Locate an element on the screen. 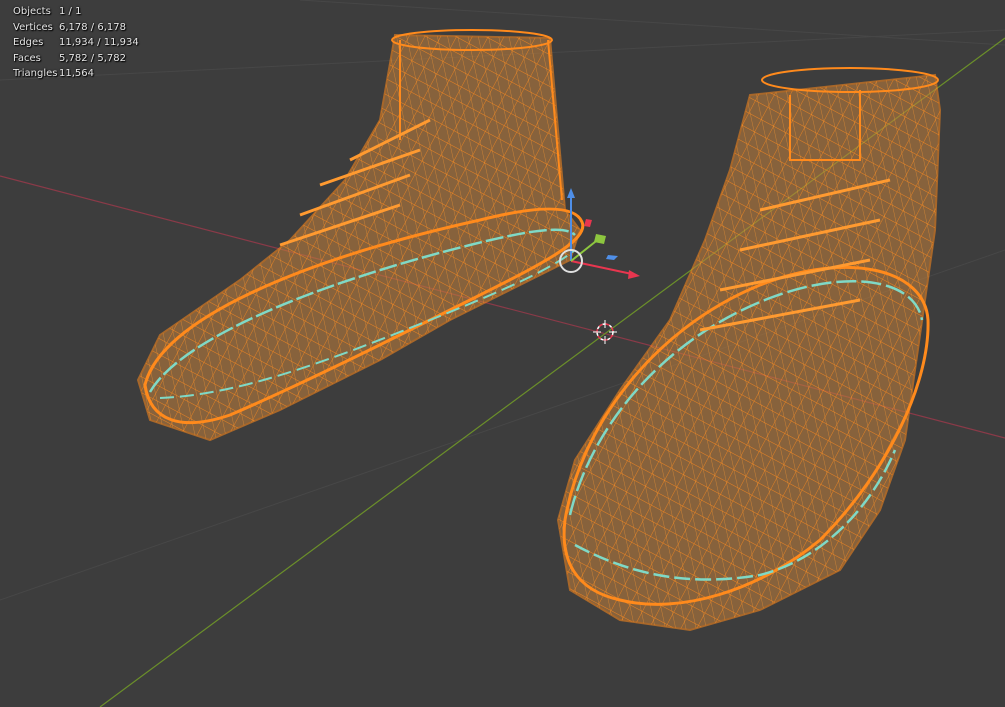  stat-edges: Edges 11,934 / 11,934 is located at coordinates (76, 43).